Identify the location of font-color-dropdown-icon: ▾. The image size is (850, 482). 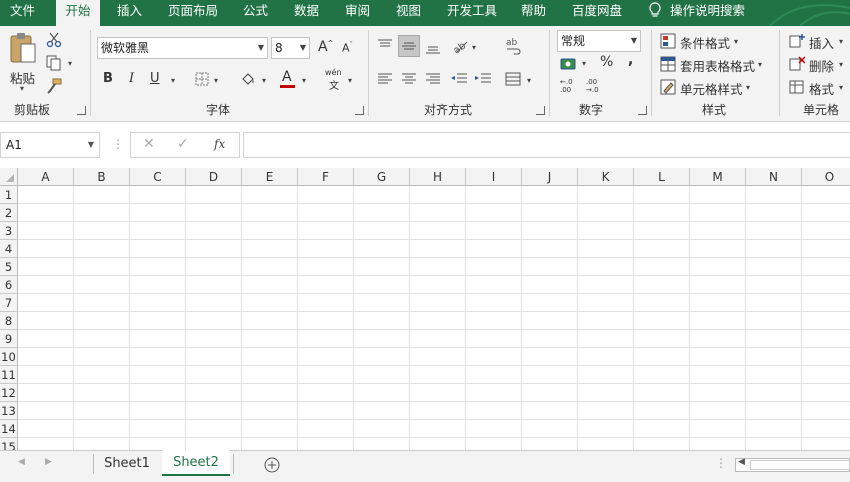
(304, 80).